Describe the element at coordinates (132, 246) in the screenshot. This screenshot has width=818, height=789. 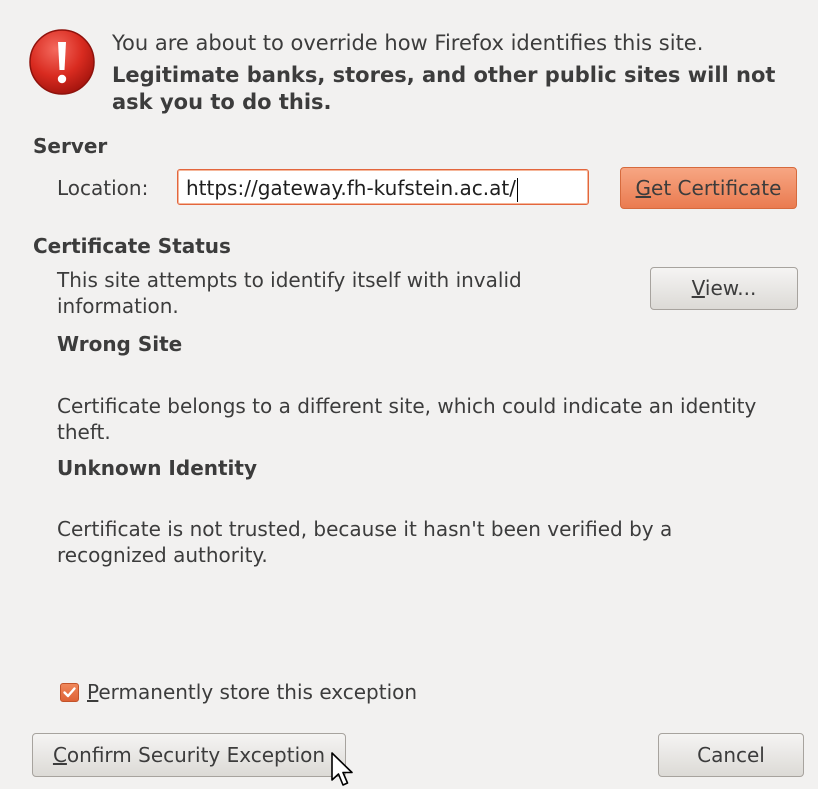
I see `certificate-status-heading: Certificate Status` at that location.